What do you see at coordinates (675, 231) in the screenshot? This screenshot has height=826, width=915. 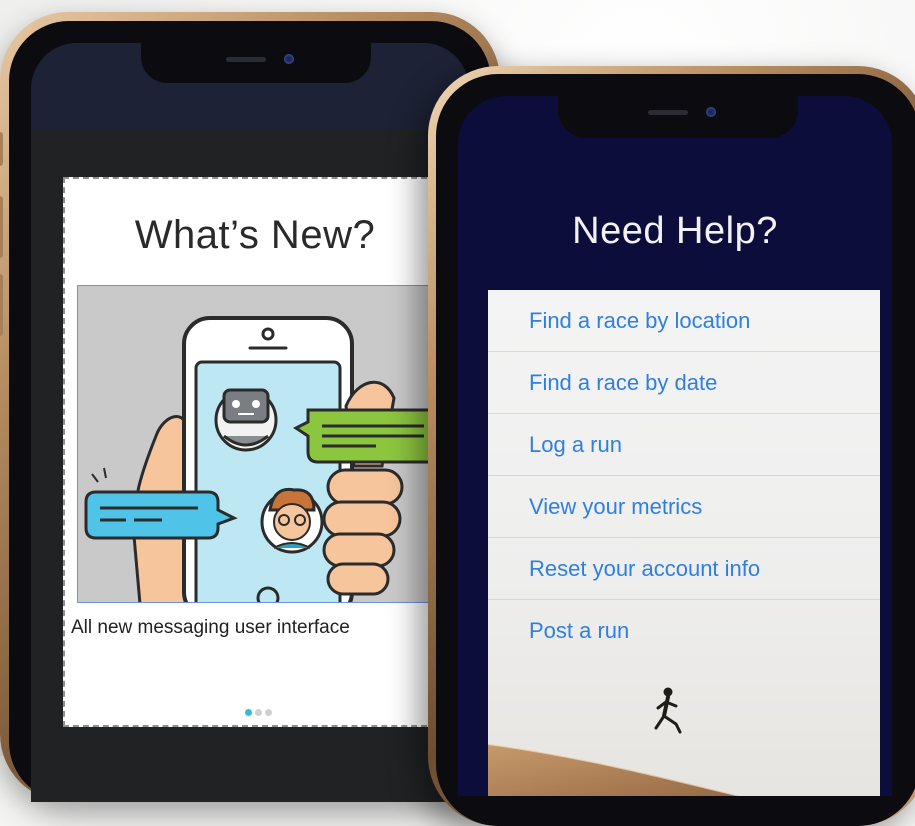 I see `help-title: Need Help?` at bounding box center [675, 231].